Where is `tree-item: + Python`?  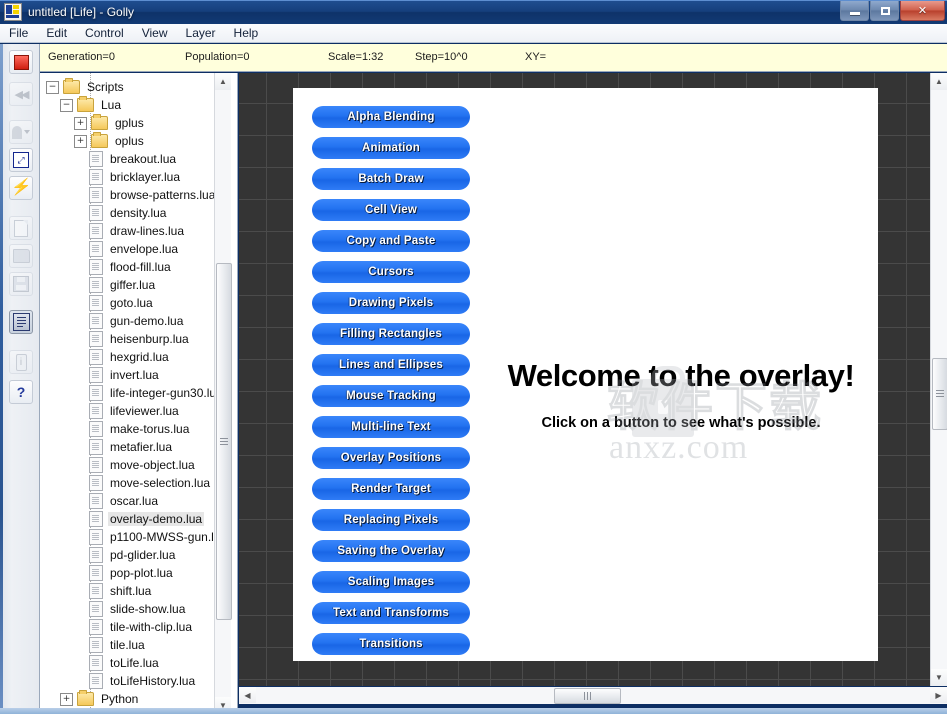
tree-item: + Python is located at coordinates (130, 699).